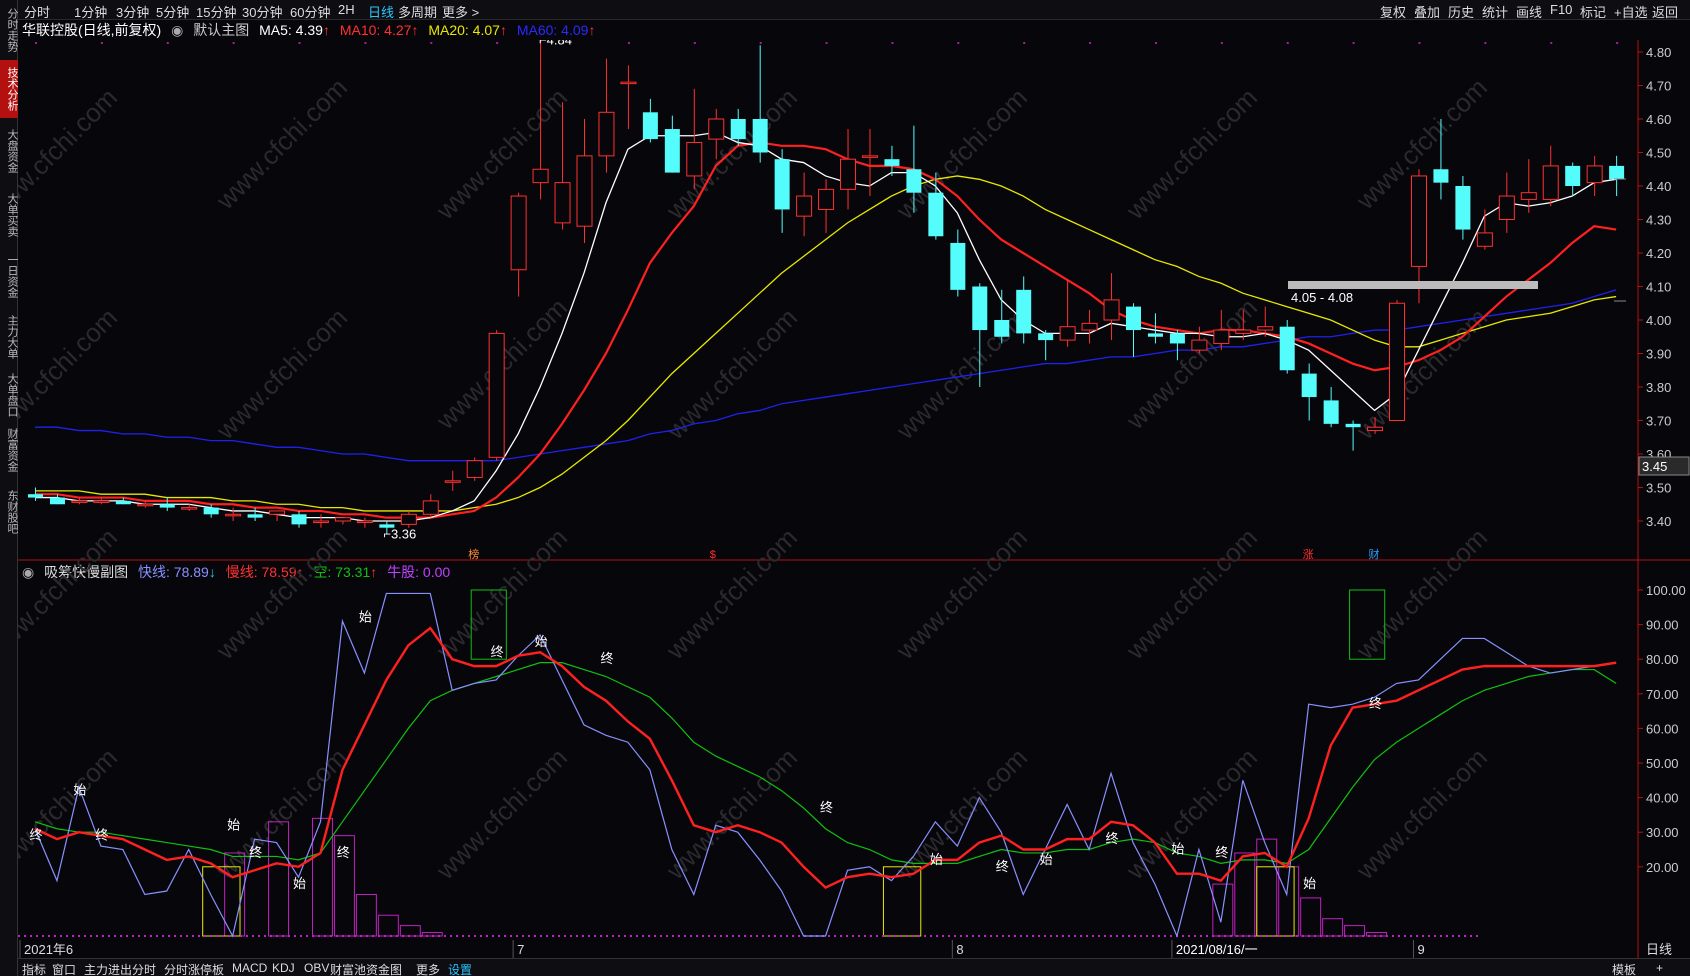 This screenshot has width=1690, height=976. Describe the element at coordinates (1662, 798) in the screenshot. I see `sub-ytick-label-6: 40.00` at that location.